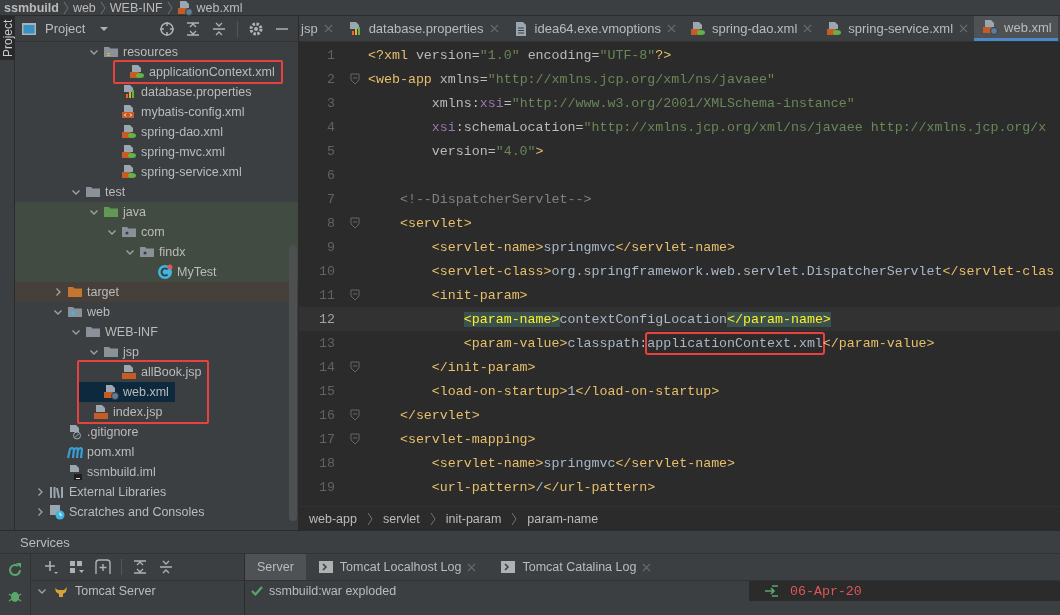  What do you see at coordinates (156, 252) in the screenshot?
I see `tree-item: findx` at bounding box center [156, 252].